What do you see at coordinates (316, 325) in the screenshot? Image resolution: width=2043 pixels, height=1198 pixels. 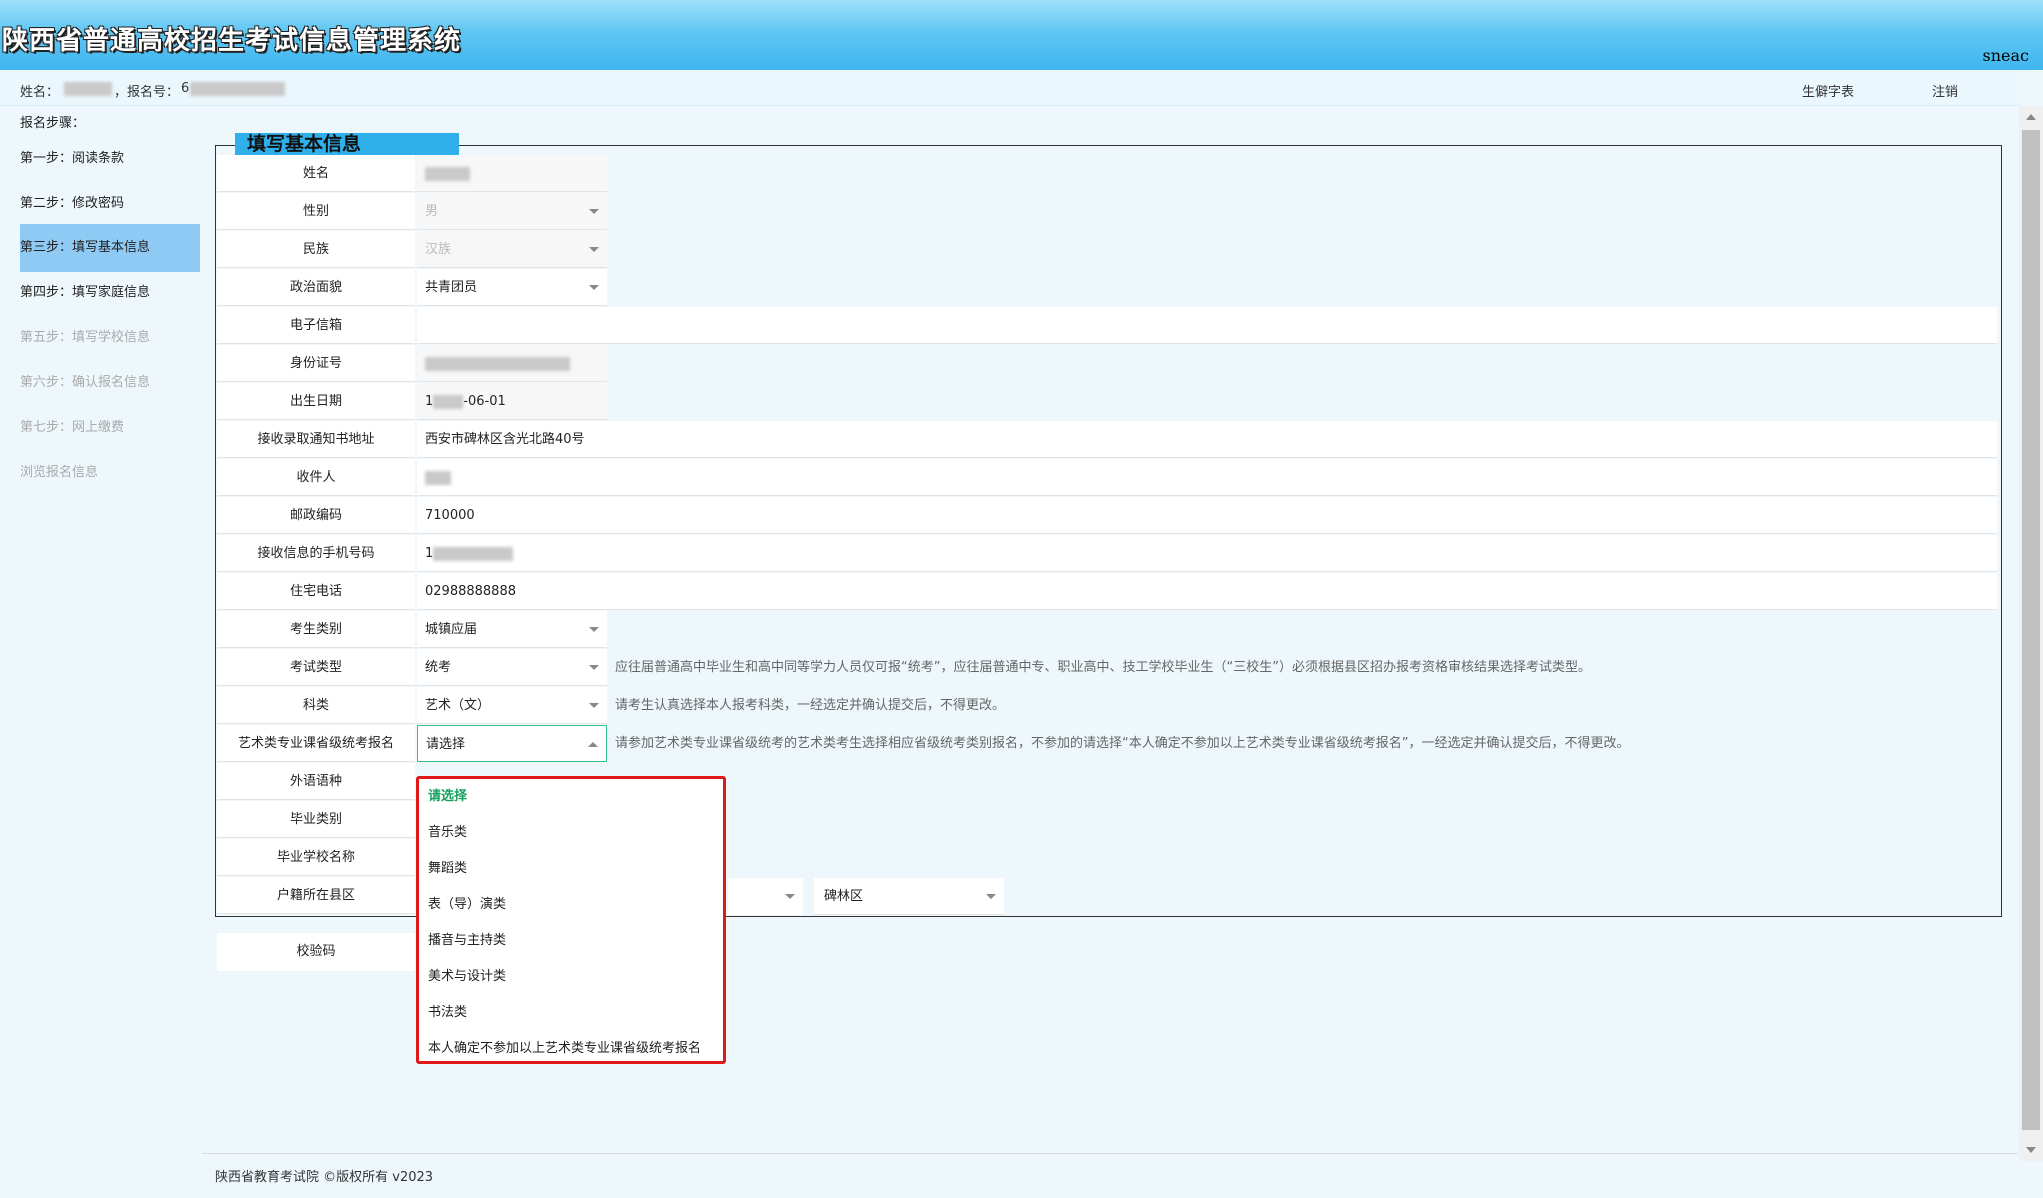 I see `label-email: 电子信箱` at bounding box center [316, 325].